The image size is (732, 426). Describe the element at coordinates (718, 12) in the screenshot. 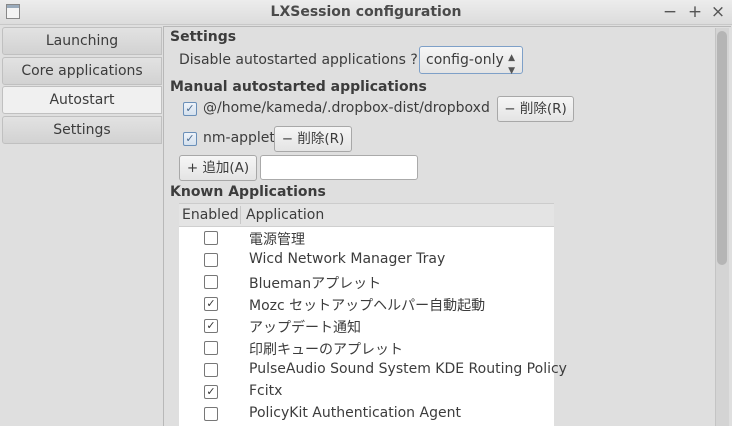

I see `close-button: ×` at that location.